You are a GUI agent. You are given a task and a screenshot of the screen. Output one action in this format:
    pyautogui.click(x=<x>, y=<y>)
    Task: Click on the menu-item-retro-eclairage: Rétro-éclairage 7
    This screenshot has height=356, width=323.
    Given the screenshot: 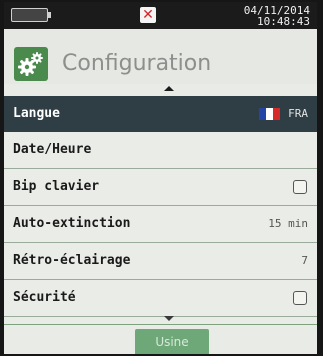 What is the action you would take?
    pyautogui.click(x=160, y=261)
    